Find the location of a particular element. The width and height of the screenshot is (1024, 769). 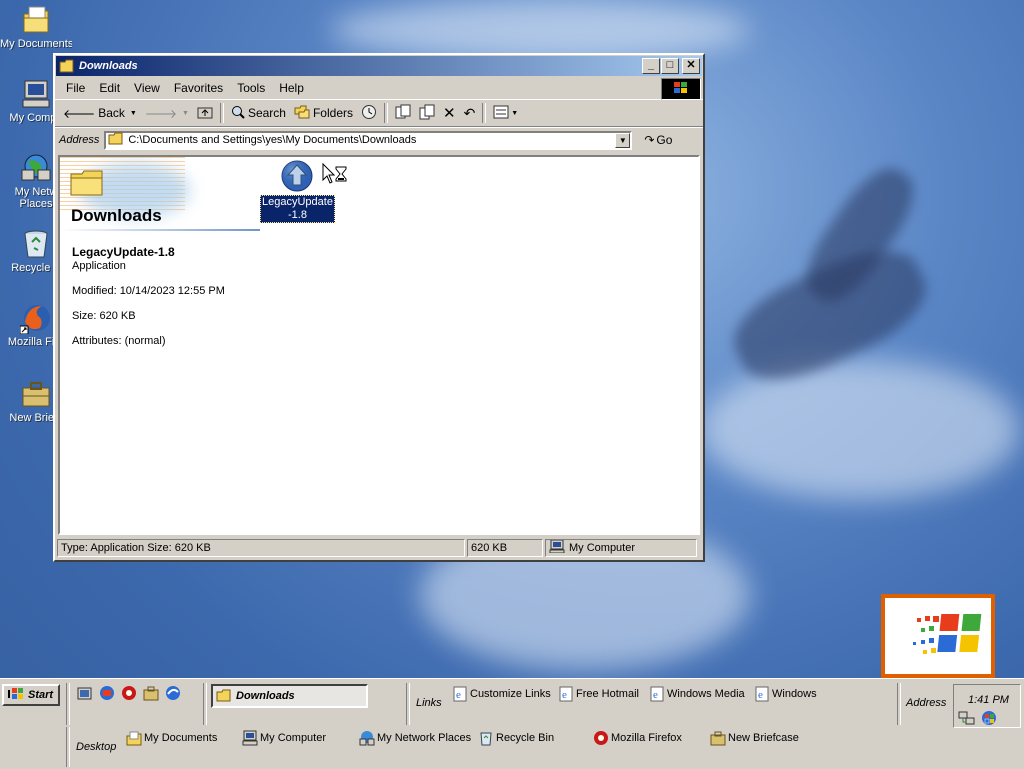

views-button: ▼ is located at coordinates (505, 113).